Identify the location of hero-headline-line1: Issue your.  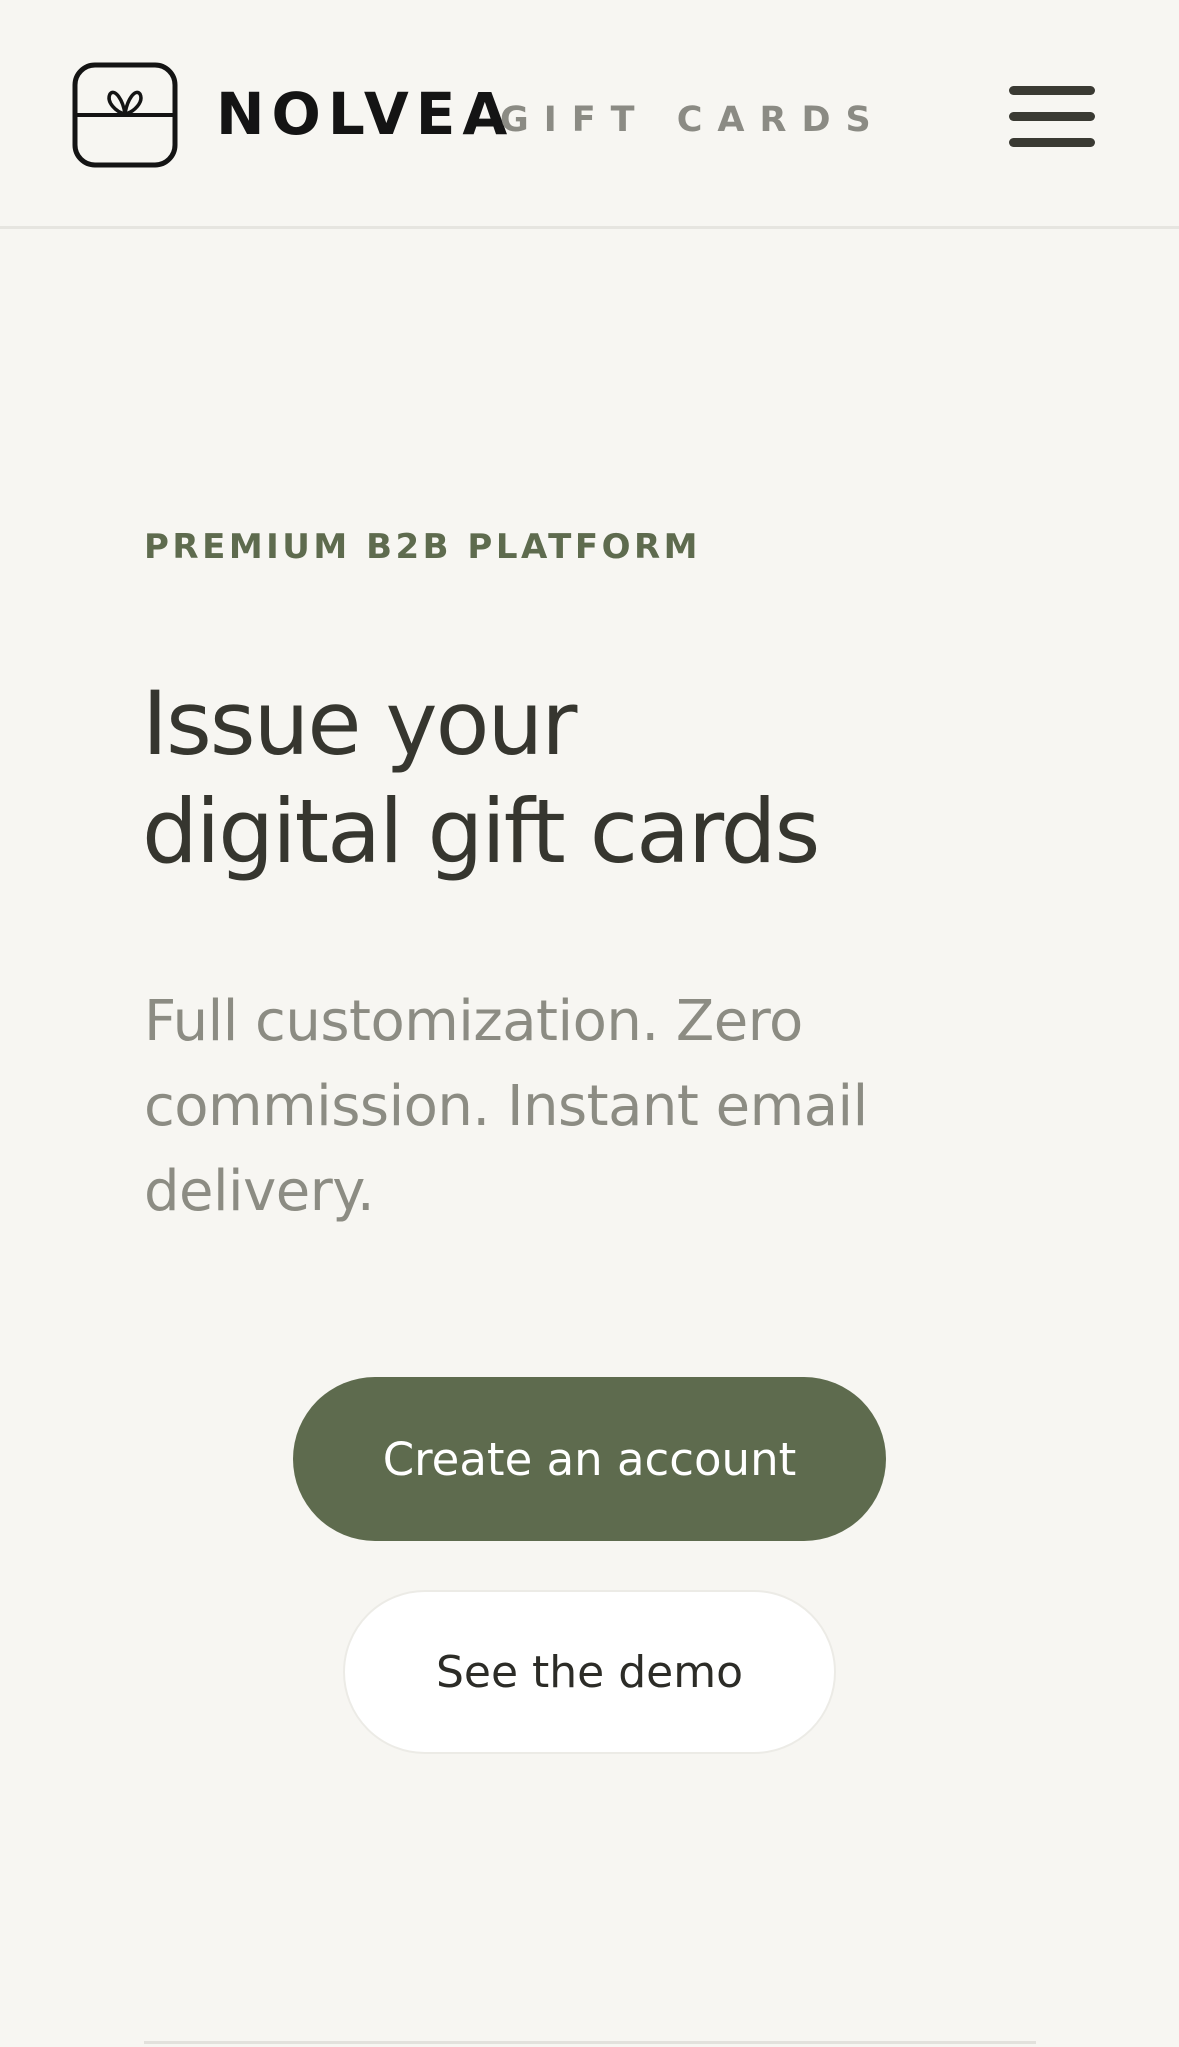
(359, 723).